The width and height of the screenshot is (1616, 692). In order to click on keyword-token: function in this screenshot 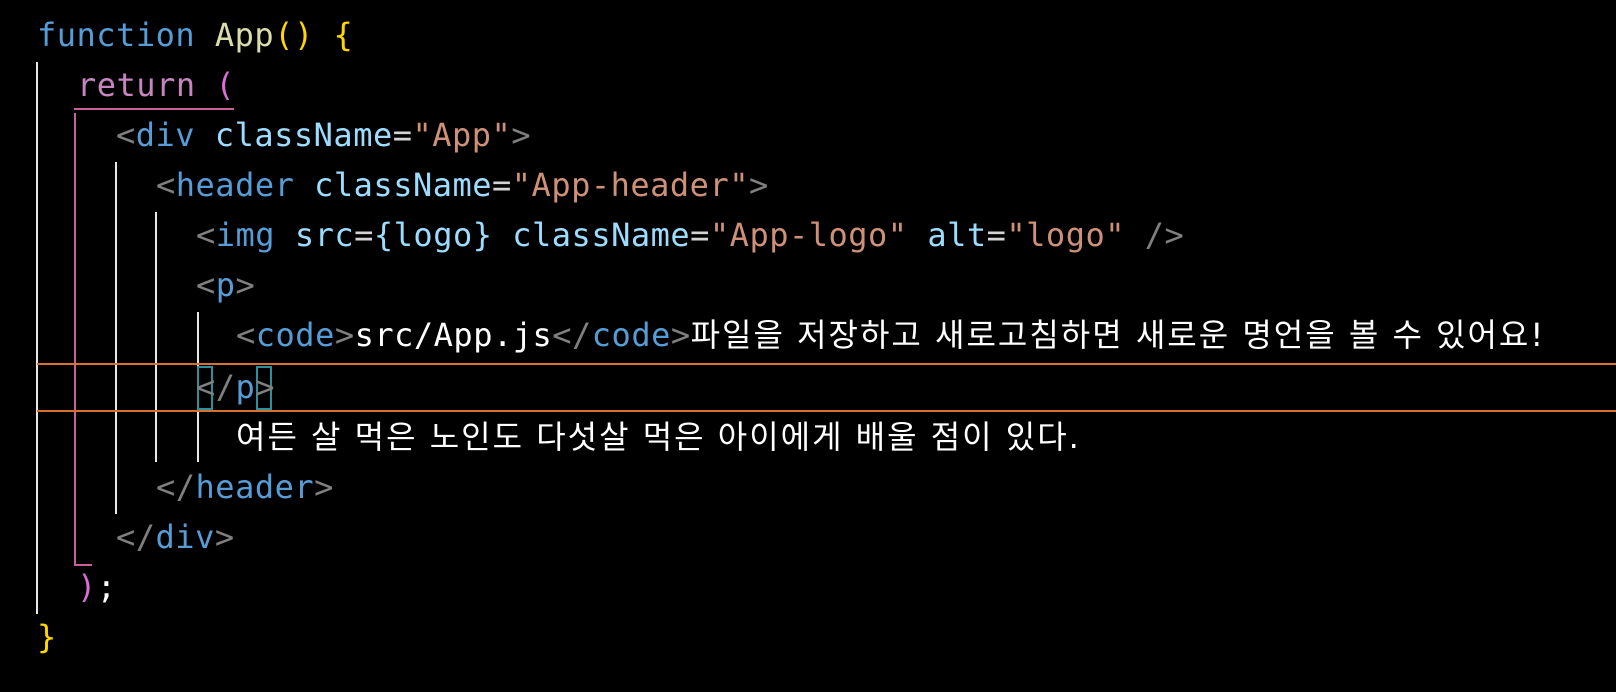, I will do `click(116, 35)`.